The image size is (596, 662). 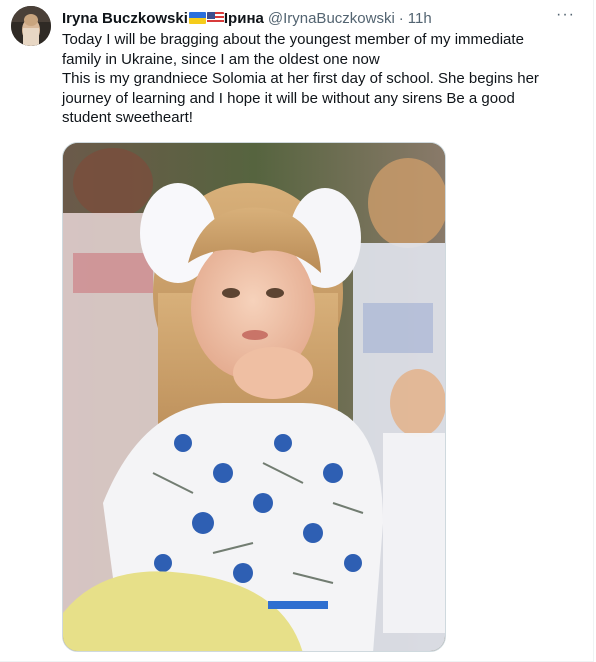 I want to click on author-handle: @IrynaBuczkowski, so click(x=331, y=18).